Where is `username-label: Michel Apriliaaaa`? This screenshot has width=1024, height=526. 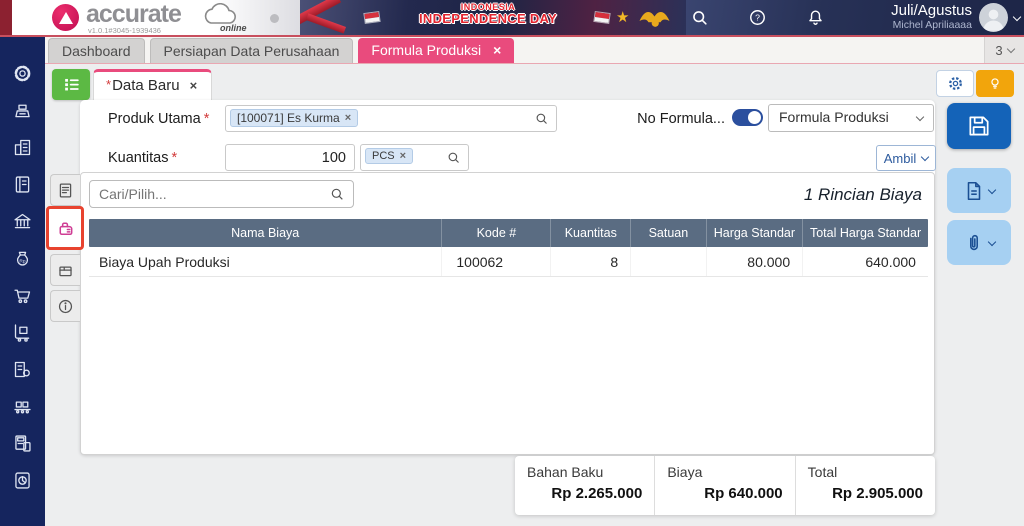 username-label: Michel Apriliaaaa is located at coordinates (932, 25).